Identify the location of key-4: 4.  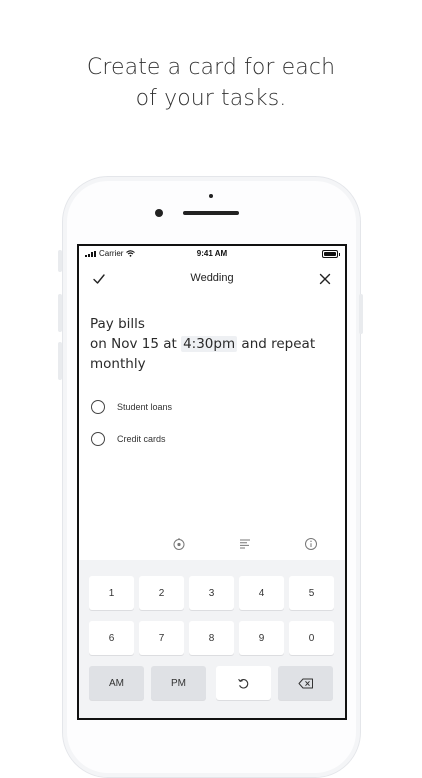
(261, 593).